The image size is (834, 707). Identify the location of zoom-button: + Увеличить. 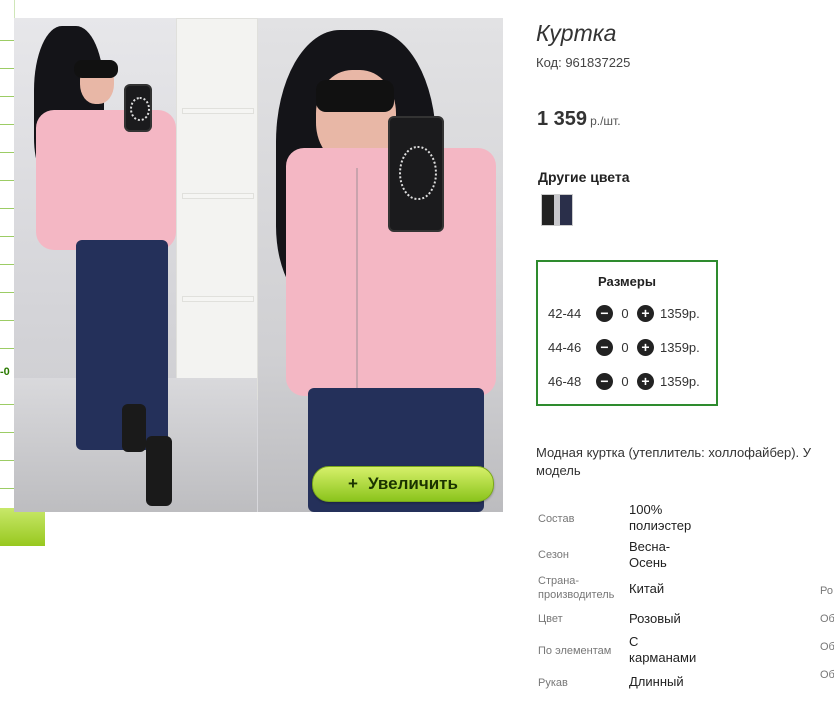
(403, 484).